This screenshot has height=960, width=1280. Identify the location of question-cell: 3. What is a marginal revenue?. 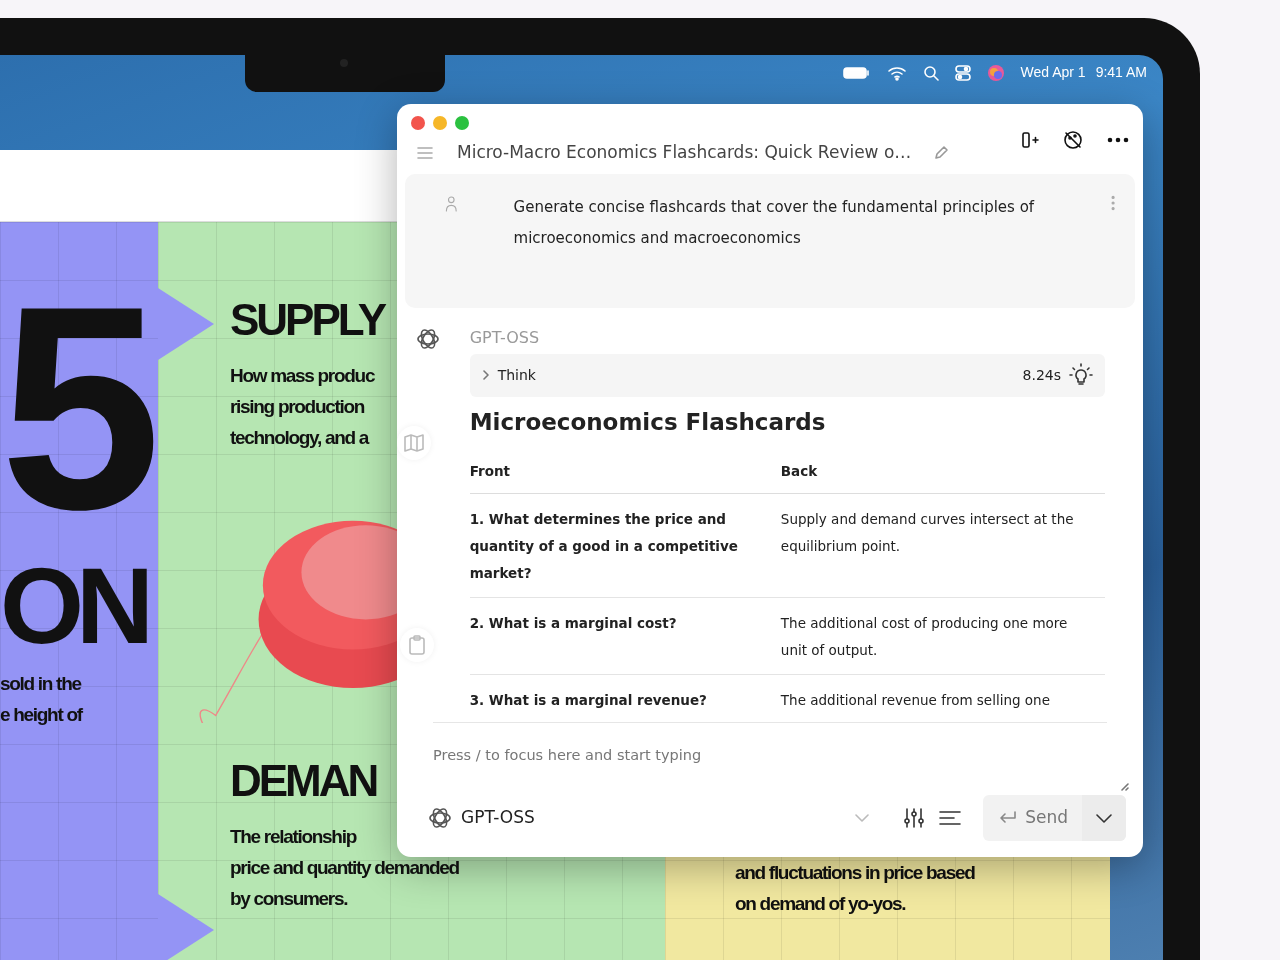
(625, 698).